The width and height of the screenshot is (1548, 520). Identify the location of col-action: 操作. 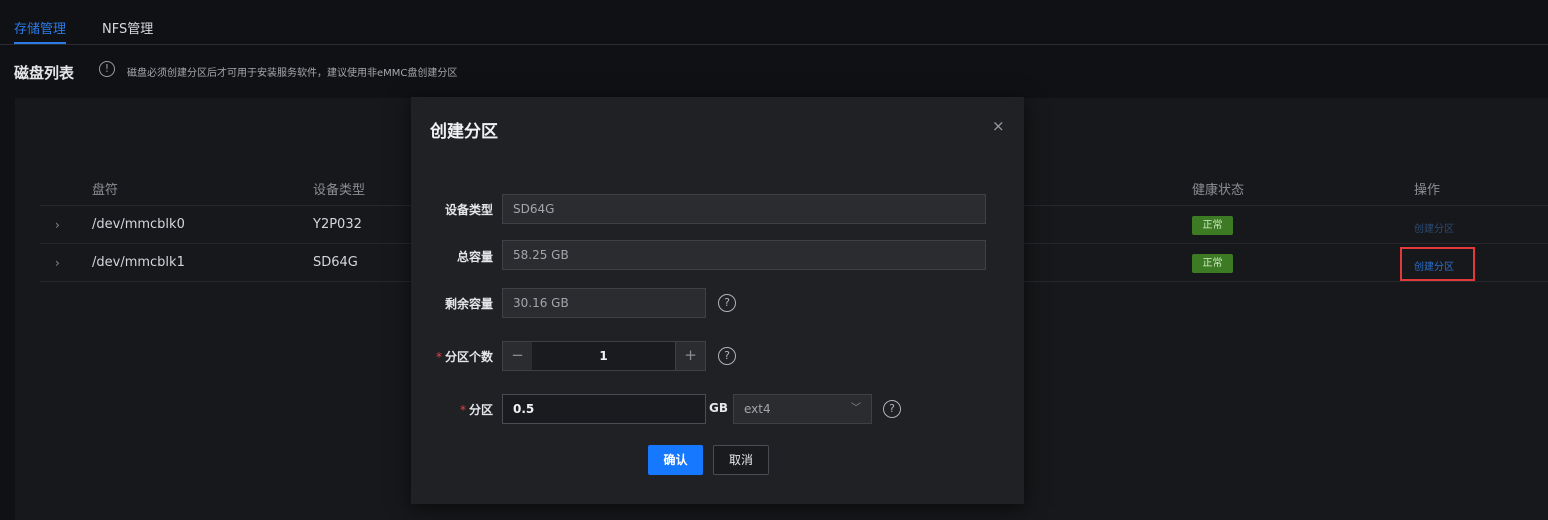
(1427, 190).